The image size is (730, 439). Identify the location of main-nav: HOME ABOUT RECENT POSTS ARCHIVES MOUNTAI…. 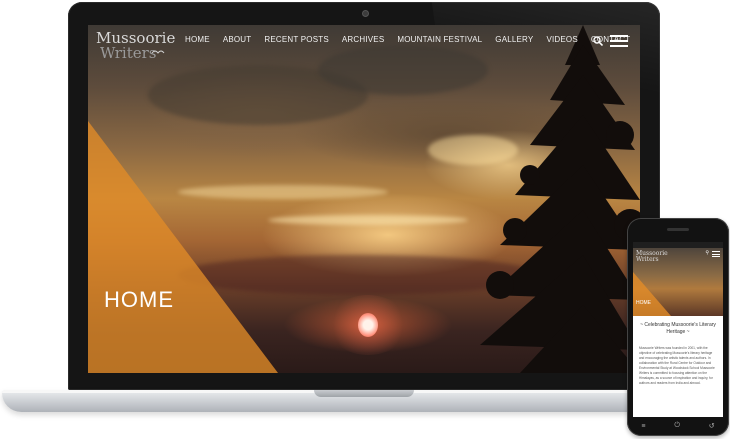
(407, 39).